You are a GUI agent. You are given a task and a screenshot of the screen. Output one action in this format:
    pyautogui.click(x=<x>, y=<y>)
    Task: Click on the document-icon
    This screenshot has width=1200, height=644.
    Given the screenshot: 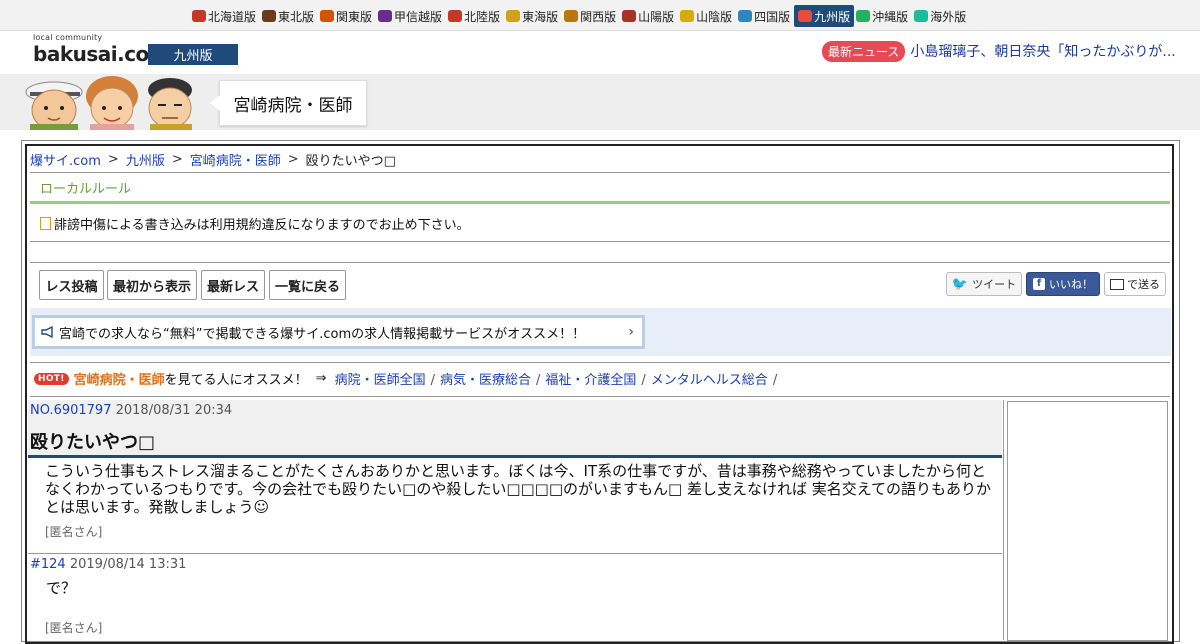 What is the action you would take?
    pyautogui.click(x=45, y=223)
    